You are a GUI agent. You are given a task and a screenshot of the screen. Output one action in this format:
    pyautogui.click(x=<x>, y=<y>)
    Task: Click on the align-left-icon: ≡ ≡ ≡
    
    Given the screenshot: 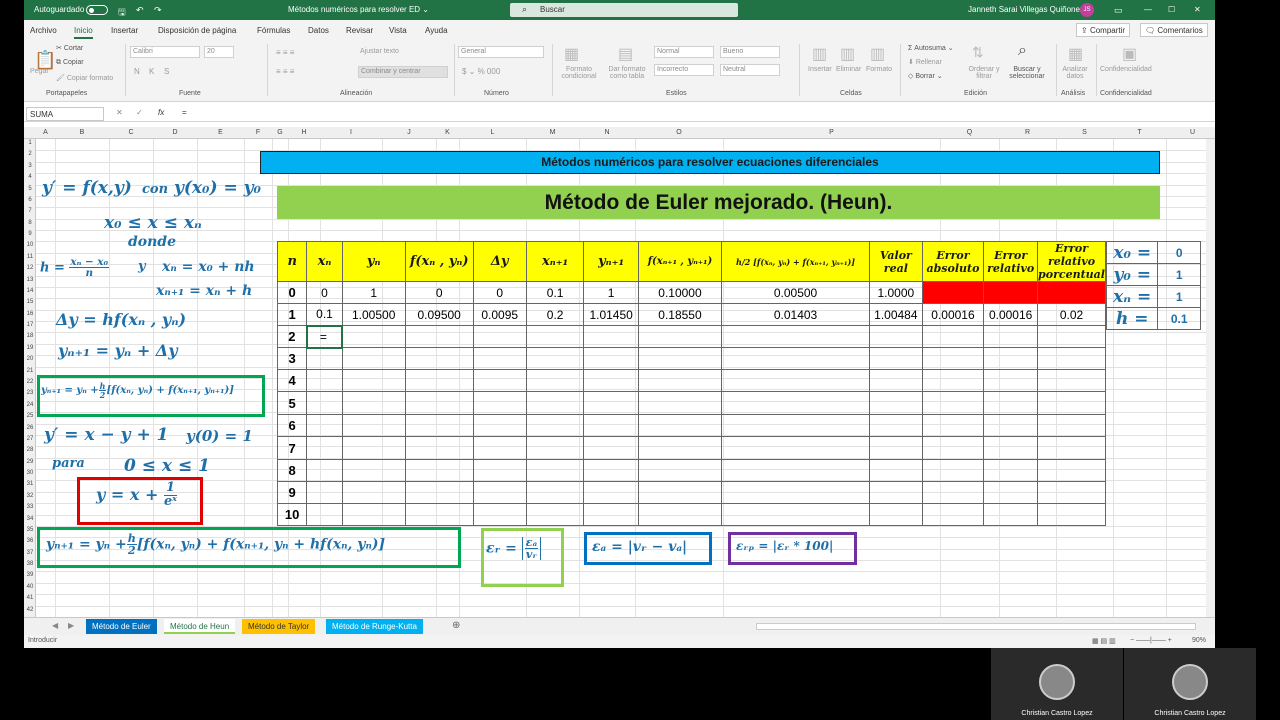 What is the action you would take?
    pyautogui.click(x=285, y=71)
    